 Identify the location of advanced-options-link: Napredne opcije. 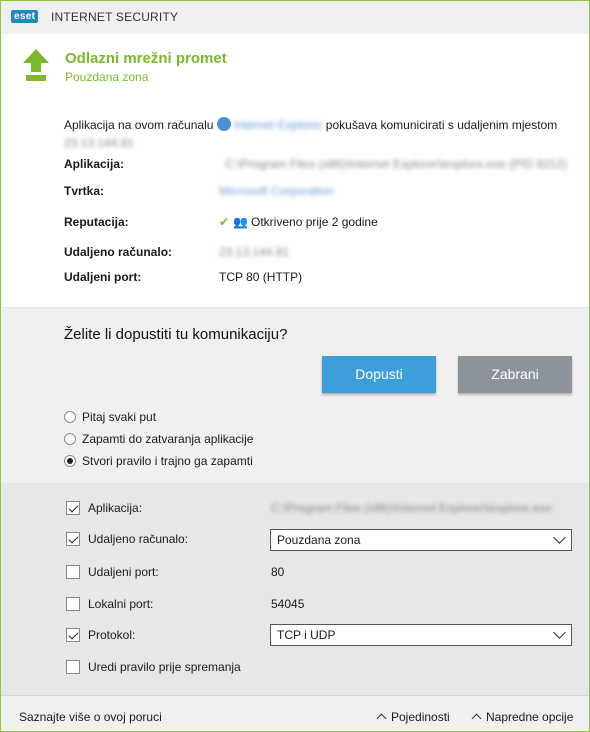
(522, 717).